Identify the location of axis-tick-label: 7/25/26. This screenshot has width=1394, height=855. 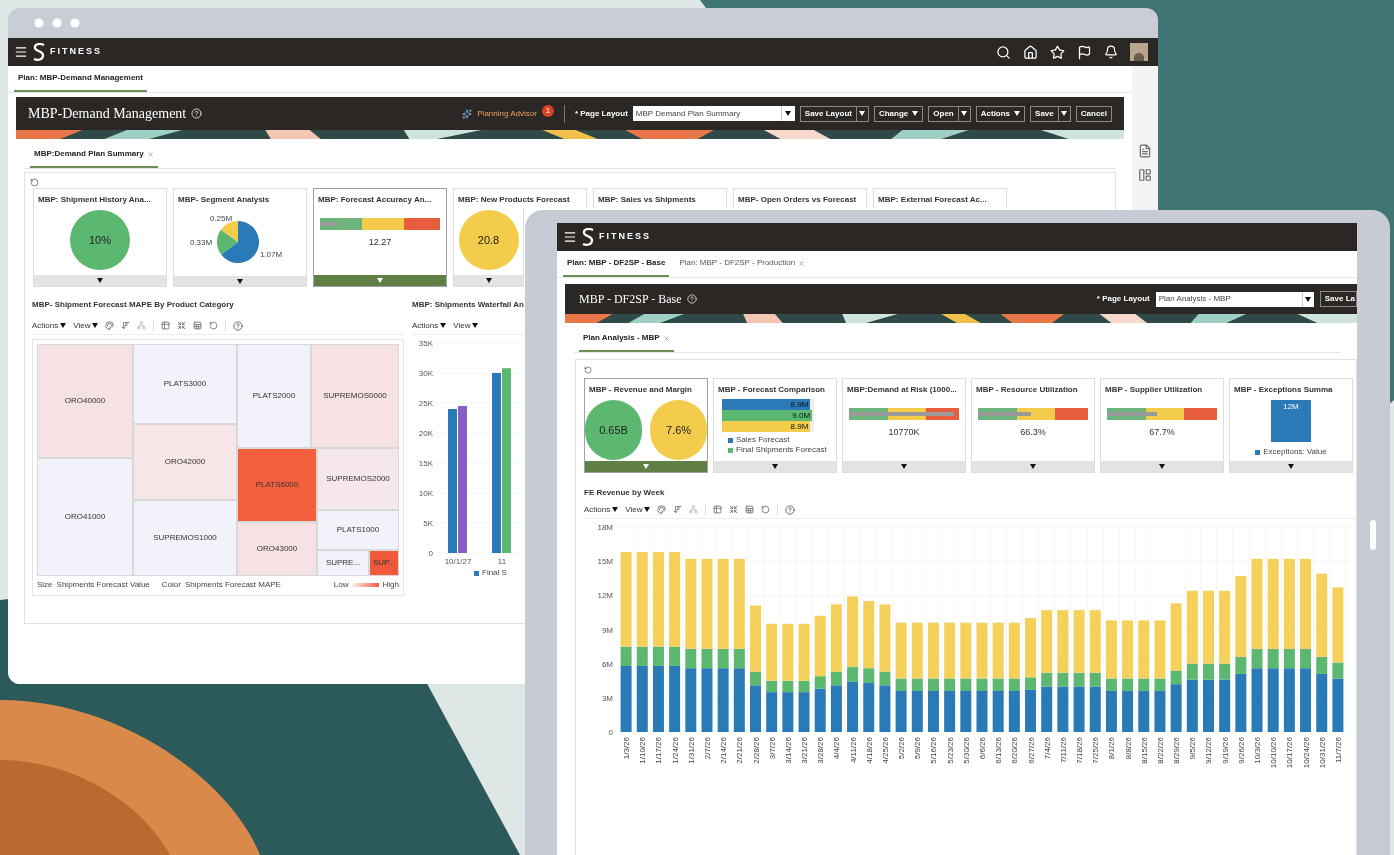
(1096, 750).